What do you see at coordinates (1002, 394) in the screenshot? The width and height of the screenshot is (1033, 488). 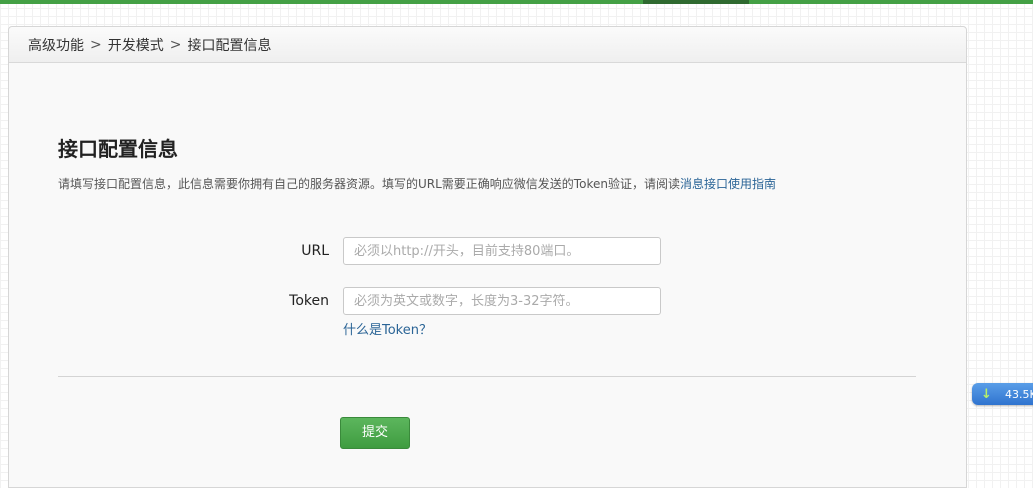 I see `download-speed-widget: ↓ 43.5K` at bounding box center [1002, 394].